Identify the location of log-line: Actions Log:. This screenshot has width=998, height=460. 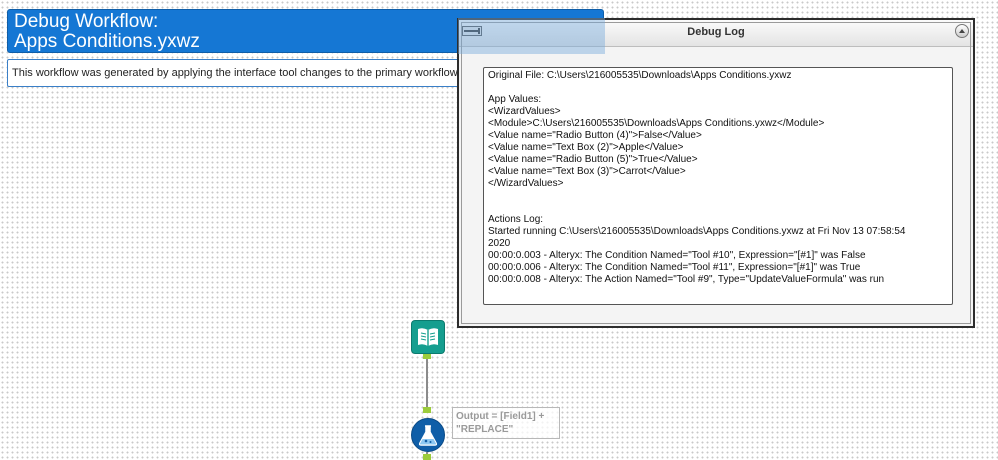
(516, 219).